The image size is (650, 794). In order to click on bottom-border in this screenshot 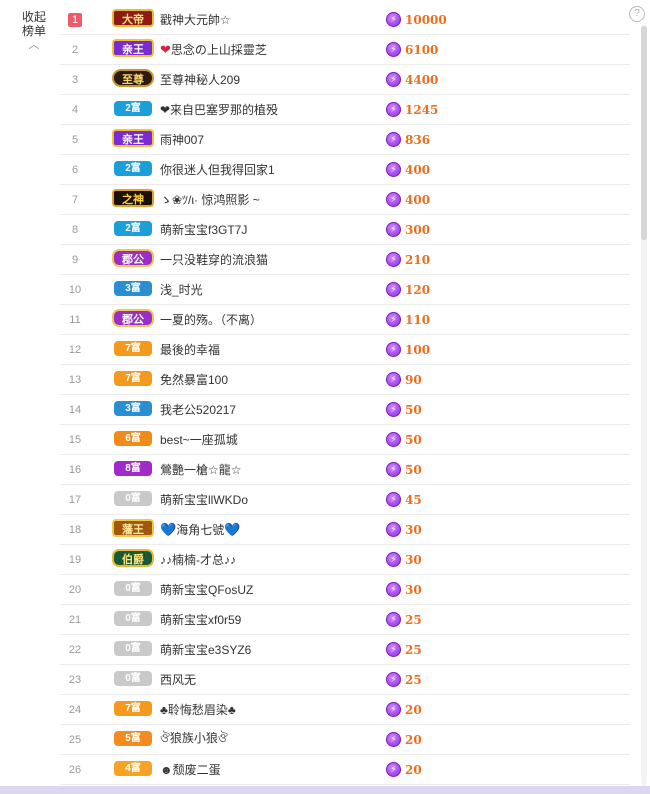, I will do `click(325, 790)`.